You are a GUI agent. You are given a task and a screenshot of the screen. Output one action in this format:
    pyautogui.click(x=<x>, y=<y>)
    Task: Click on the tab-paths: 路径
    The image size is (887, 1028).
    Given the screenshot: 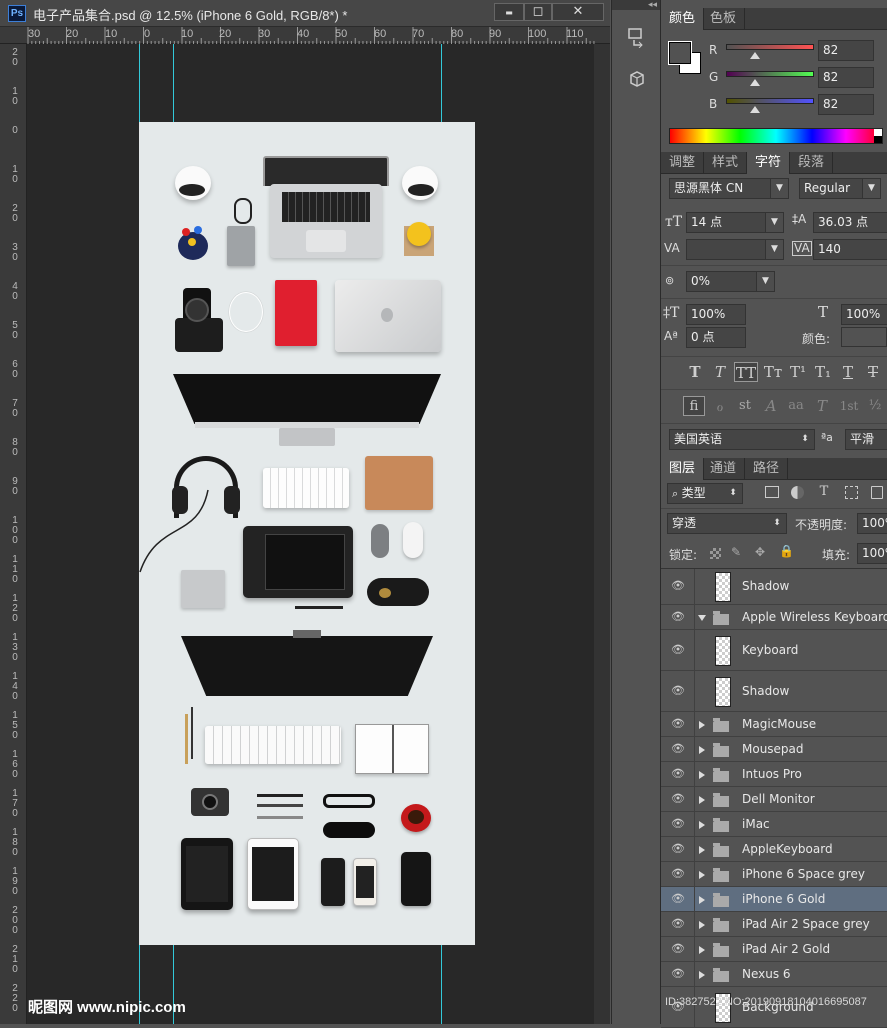 What is the action you would take?
    pyautogui.click(x=767, y=469)
    